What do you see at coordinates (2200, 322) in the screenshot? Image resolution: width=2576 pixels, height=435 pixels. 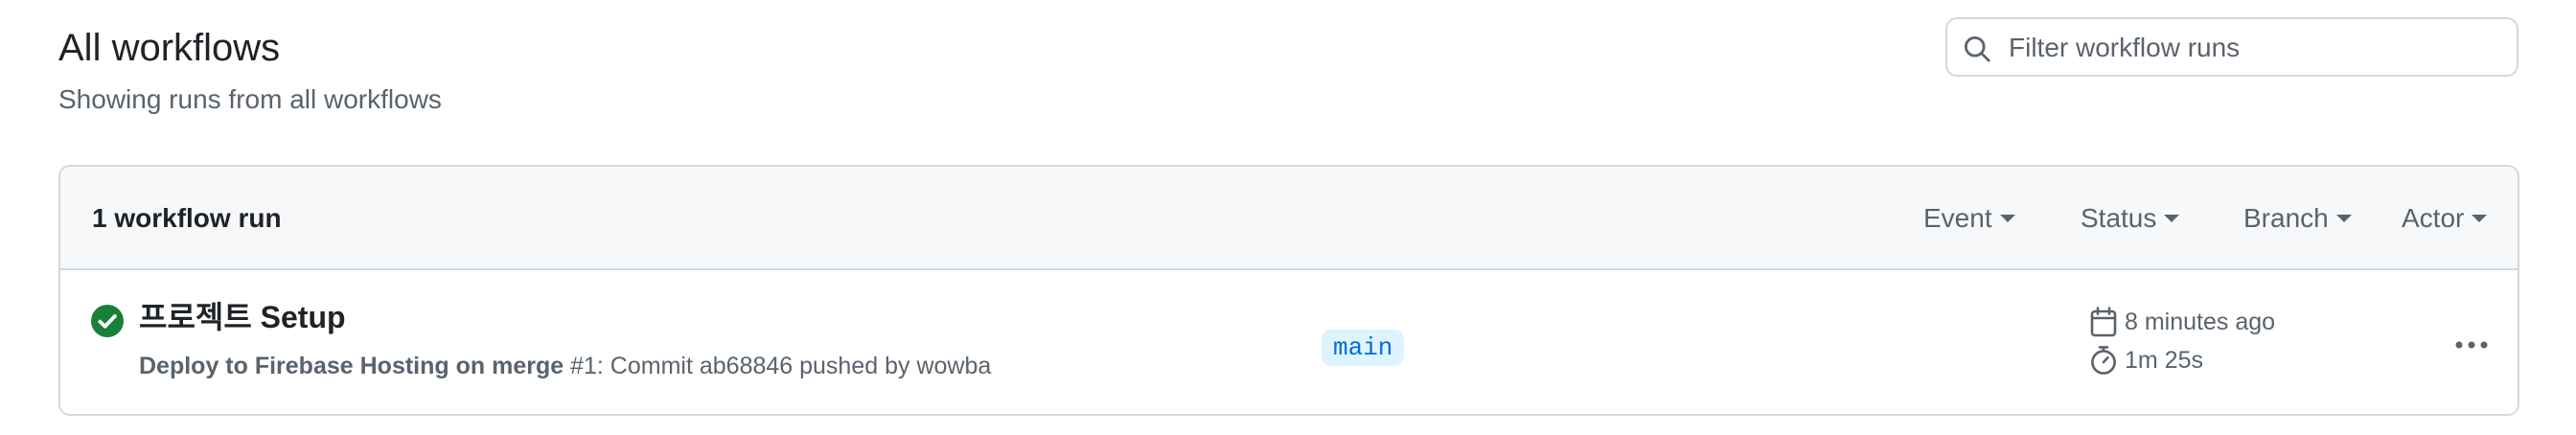 I see `time-ago: 8 minutes ago` at bounding box center [2200, 322].